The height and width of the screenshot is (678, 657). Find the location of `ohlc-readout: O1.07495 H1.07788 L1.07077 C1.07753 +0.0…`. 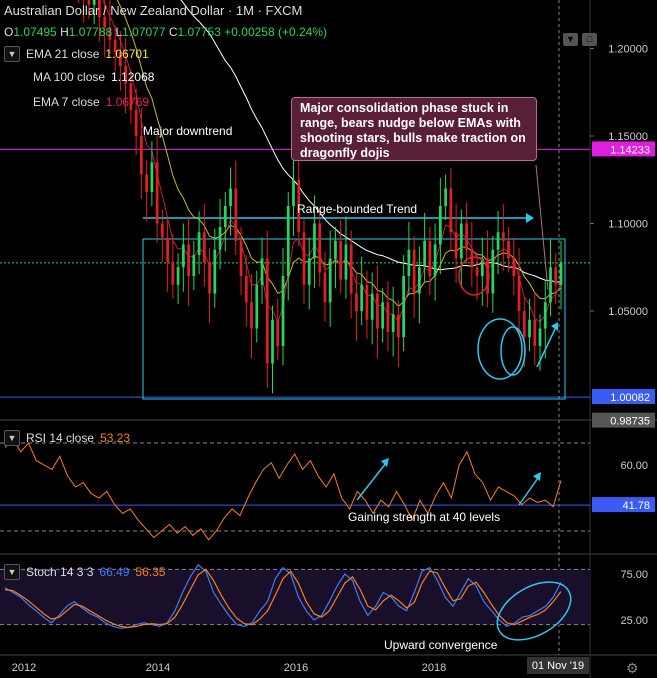

ohlc-readout: O1.07495 H1.07788 L1.07077 C1.07753 +0.0… is located at coordinates (165, 32).